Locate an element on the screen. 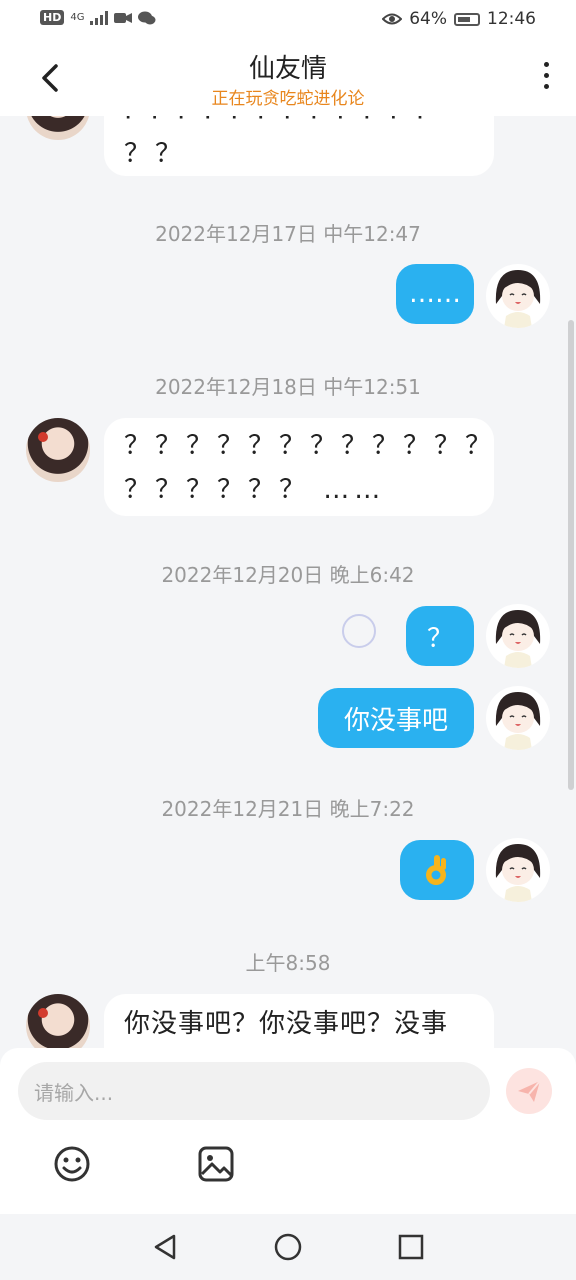 This screenshot has width=576, height=1280. scrollbar is located at coordinates (571, 555).